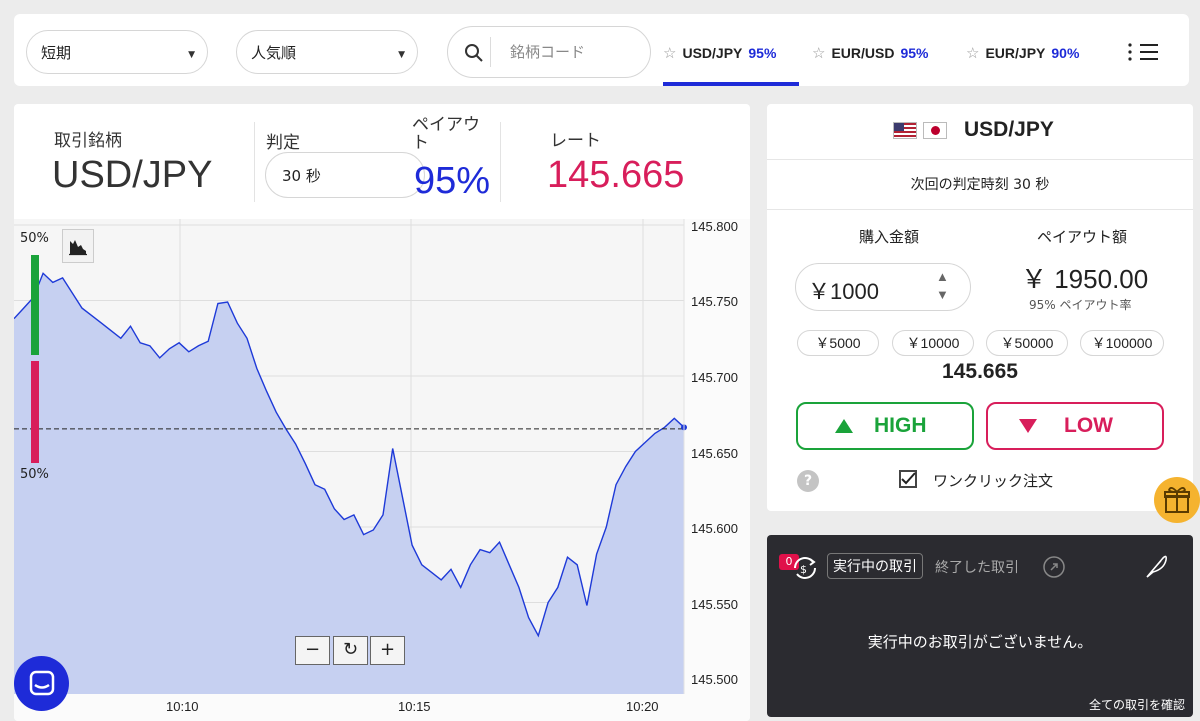 The width and height of the screenshot is (1200, 721). Describe the element at coordinates (838, 343) in the screenshot. I see `amount-chip: ￥5000` at that location.